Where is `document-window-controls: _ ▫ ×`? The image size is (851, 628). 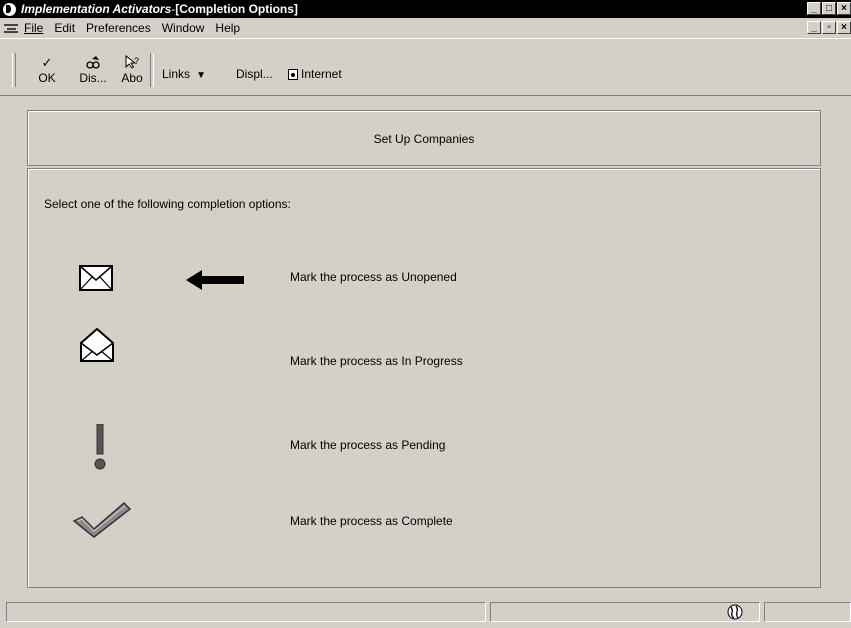 document-window-controls: _ ▫ × is located at coordinates (829, 27).